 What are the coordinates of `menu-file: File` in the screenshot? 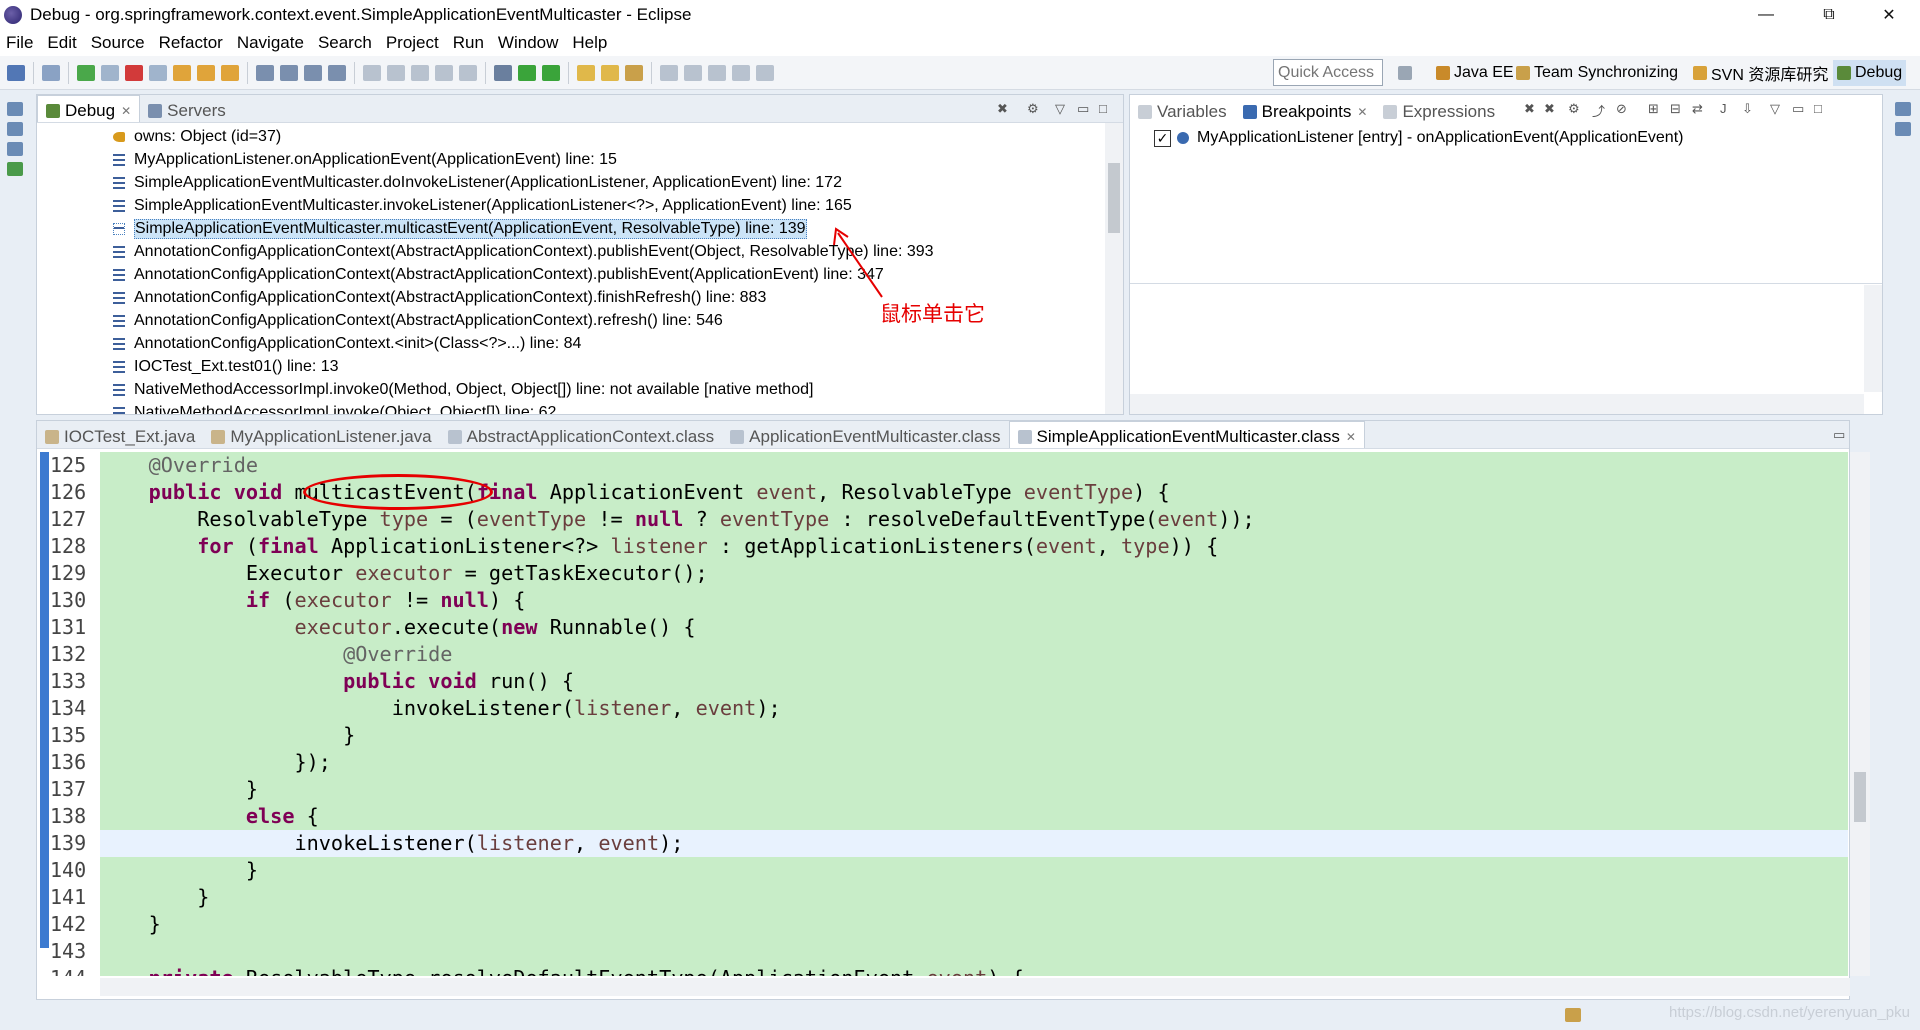 It's located at (19, 43).